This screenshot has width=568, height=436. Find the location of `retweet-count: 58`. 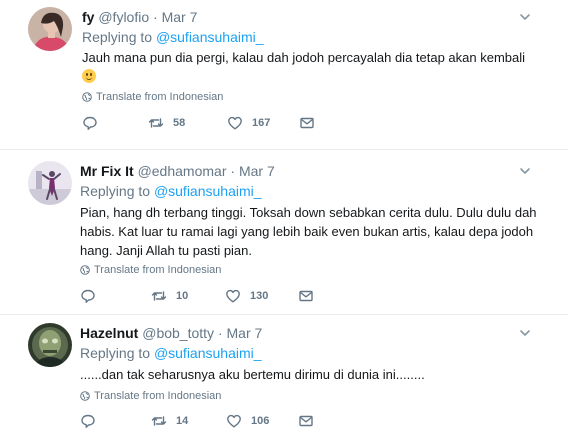

retweet-count: 58 is located at coordinates (179, 123).